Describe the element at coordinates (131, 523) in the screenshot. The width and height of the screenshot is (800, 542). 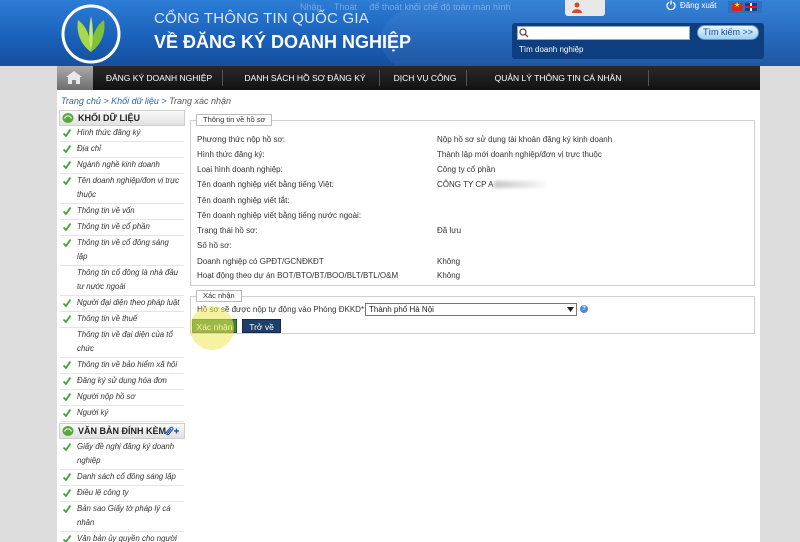
I see `sidebar-item-label: nhân` at that location.